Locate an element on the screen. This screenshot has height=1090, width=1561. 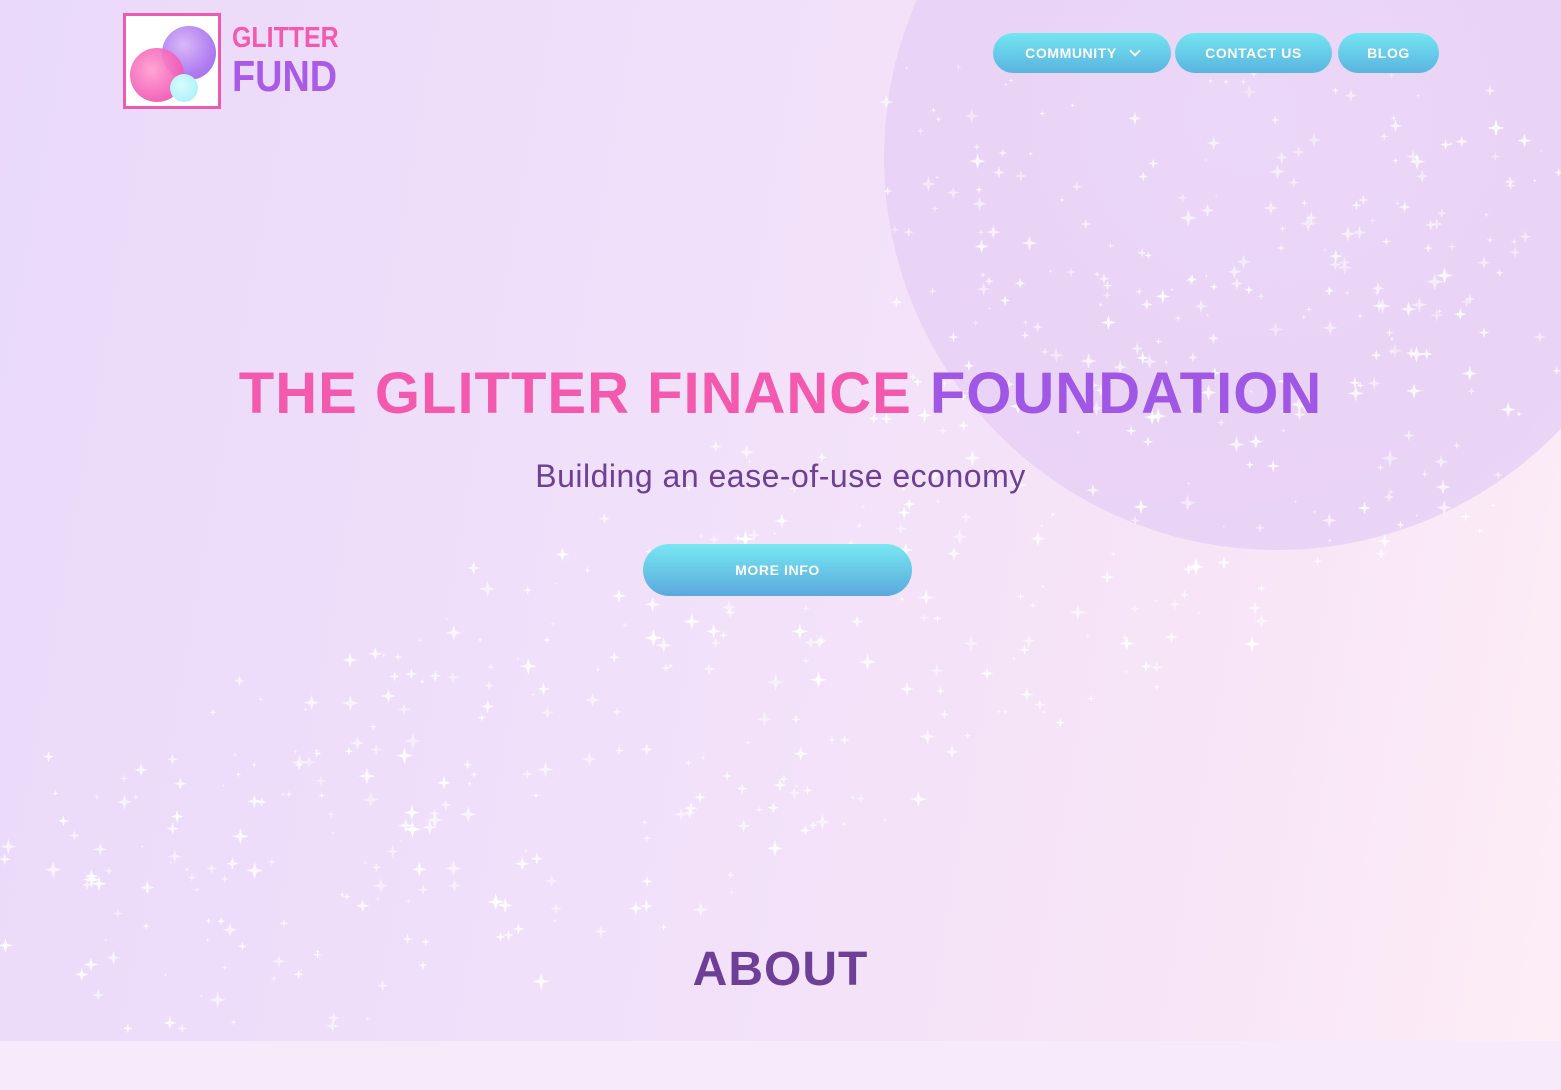
nav-contact-button: CONTACT US is located at coordinates (1253, 53).